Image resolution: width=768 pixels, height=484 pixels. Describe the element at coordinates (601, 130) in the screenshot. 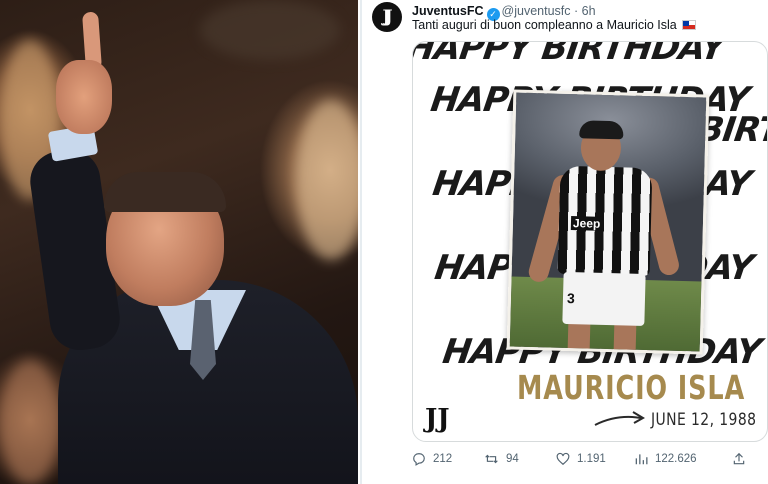

I see `player-hair` at that location.